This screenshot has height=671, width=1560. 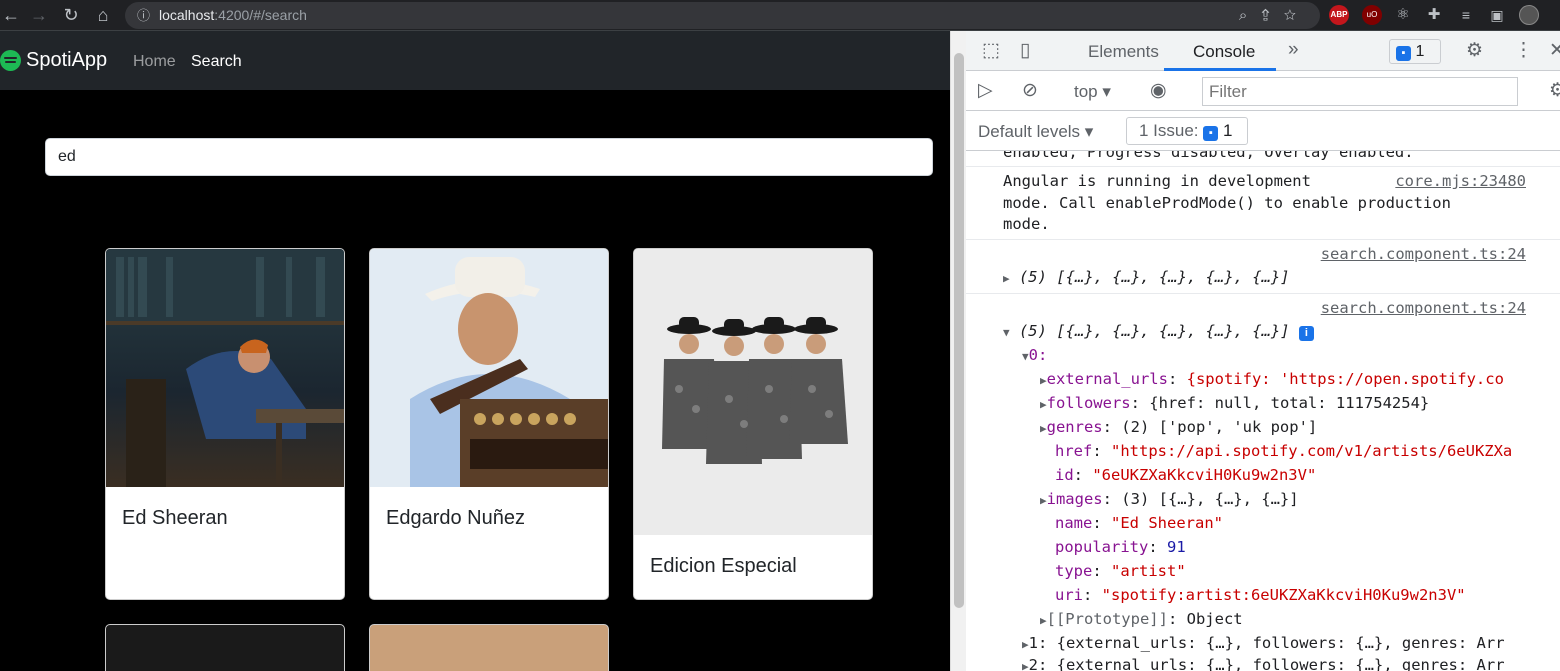 I want to click on artist-image, so click(x=489, y=368).